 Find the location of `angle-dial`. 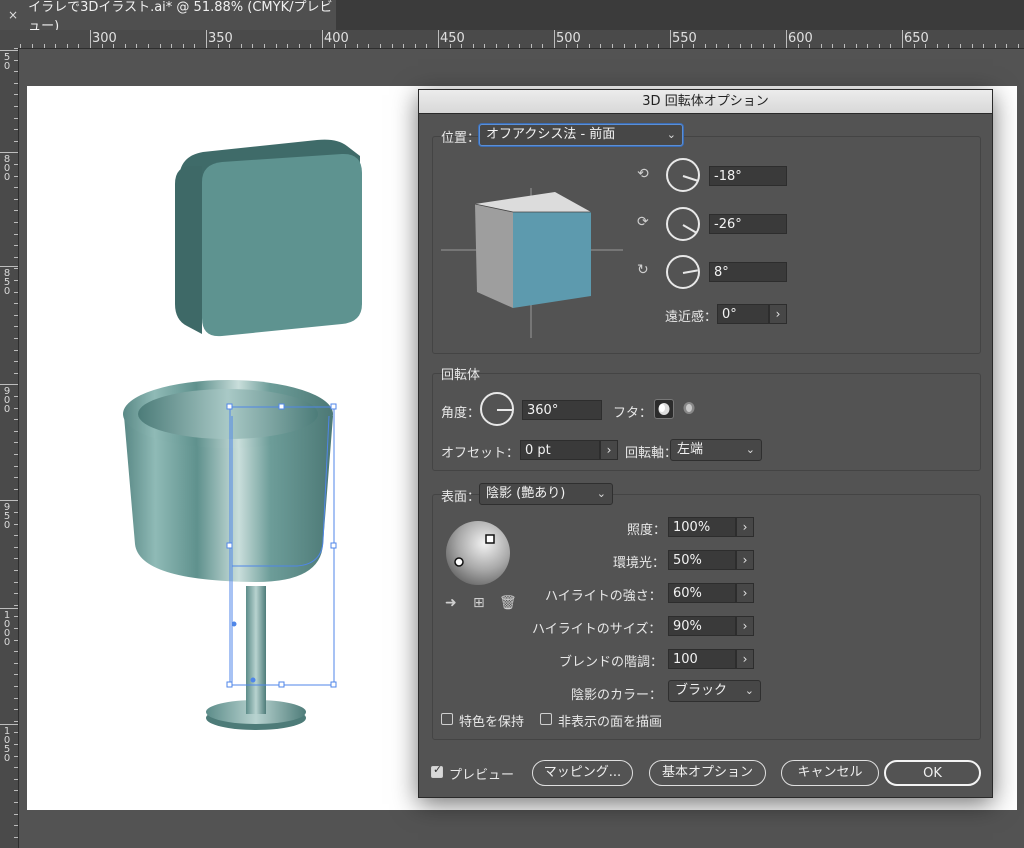

angle-dial is located at coordinates (497, 409).